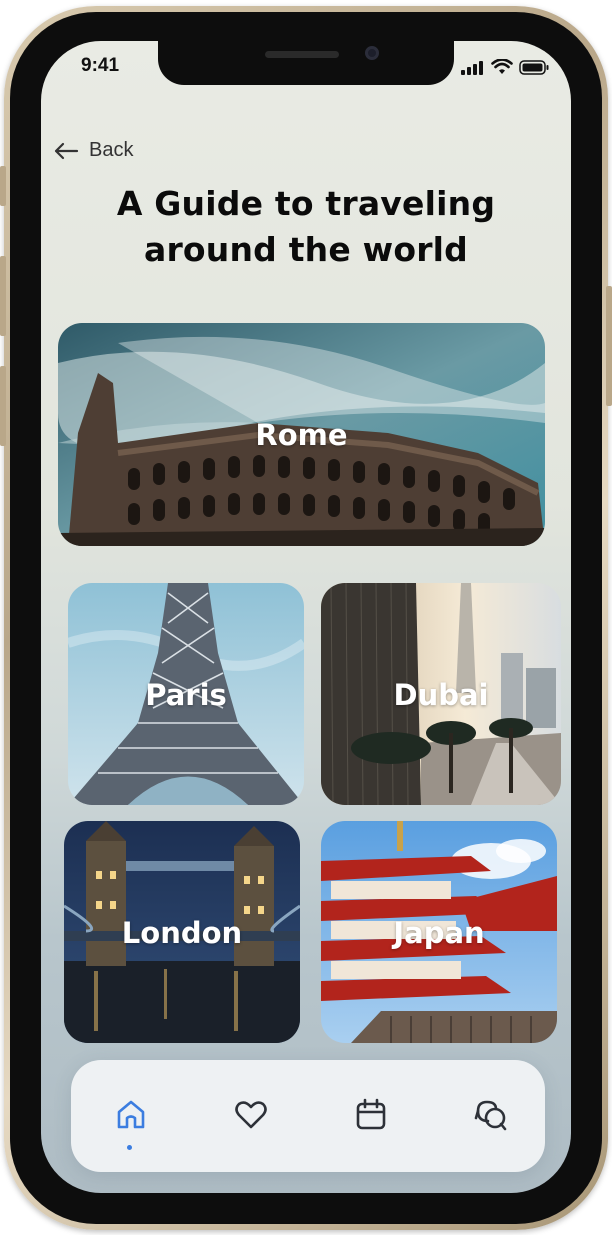 This screenshot has height=1235, width=612. What do you see at coordinates (609, 346) in the screenshot?
I see `power-button` at bounding box center [609, 346].